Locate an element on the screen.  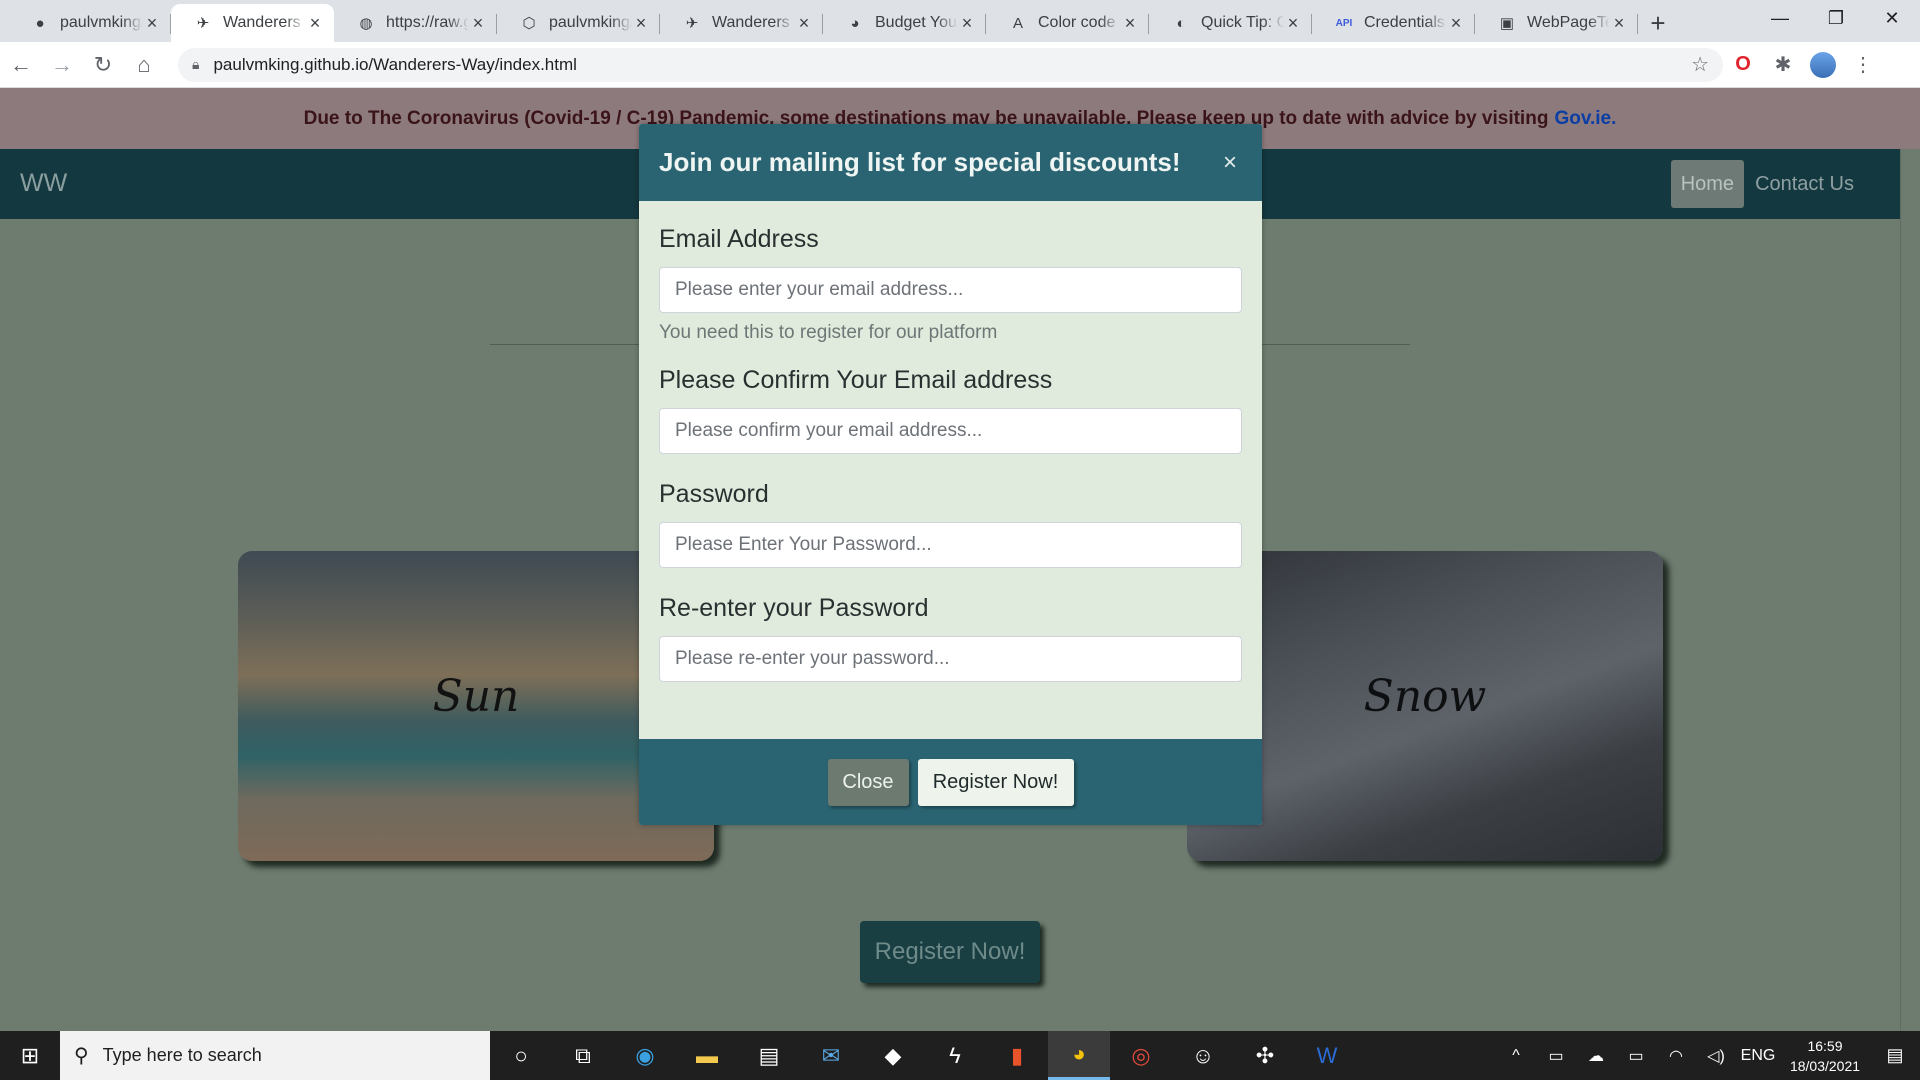
quicktip-icon: ◐ is located at coordinates (1181, 23).